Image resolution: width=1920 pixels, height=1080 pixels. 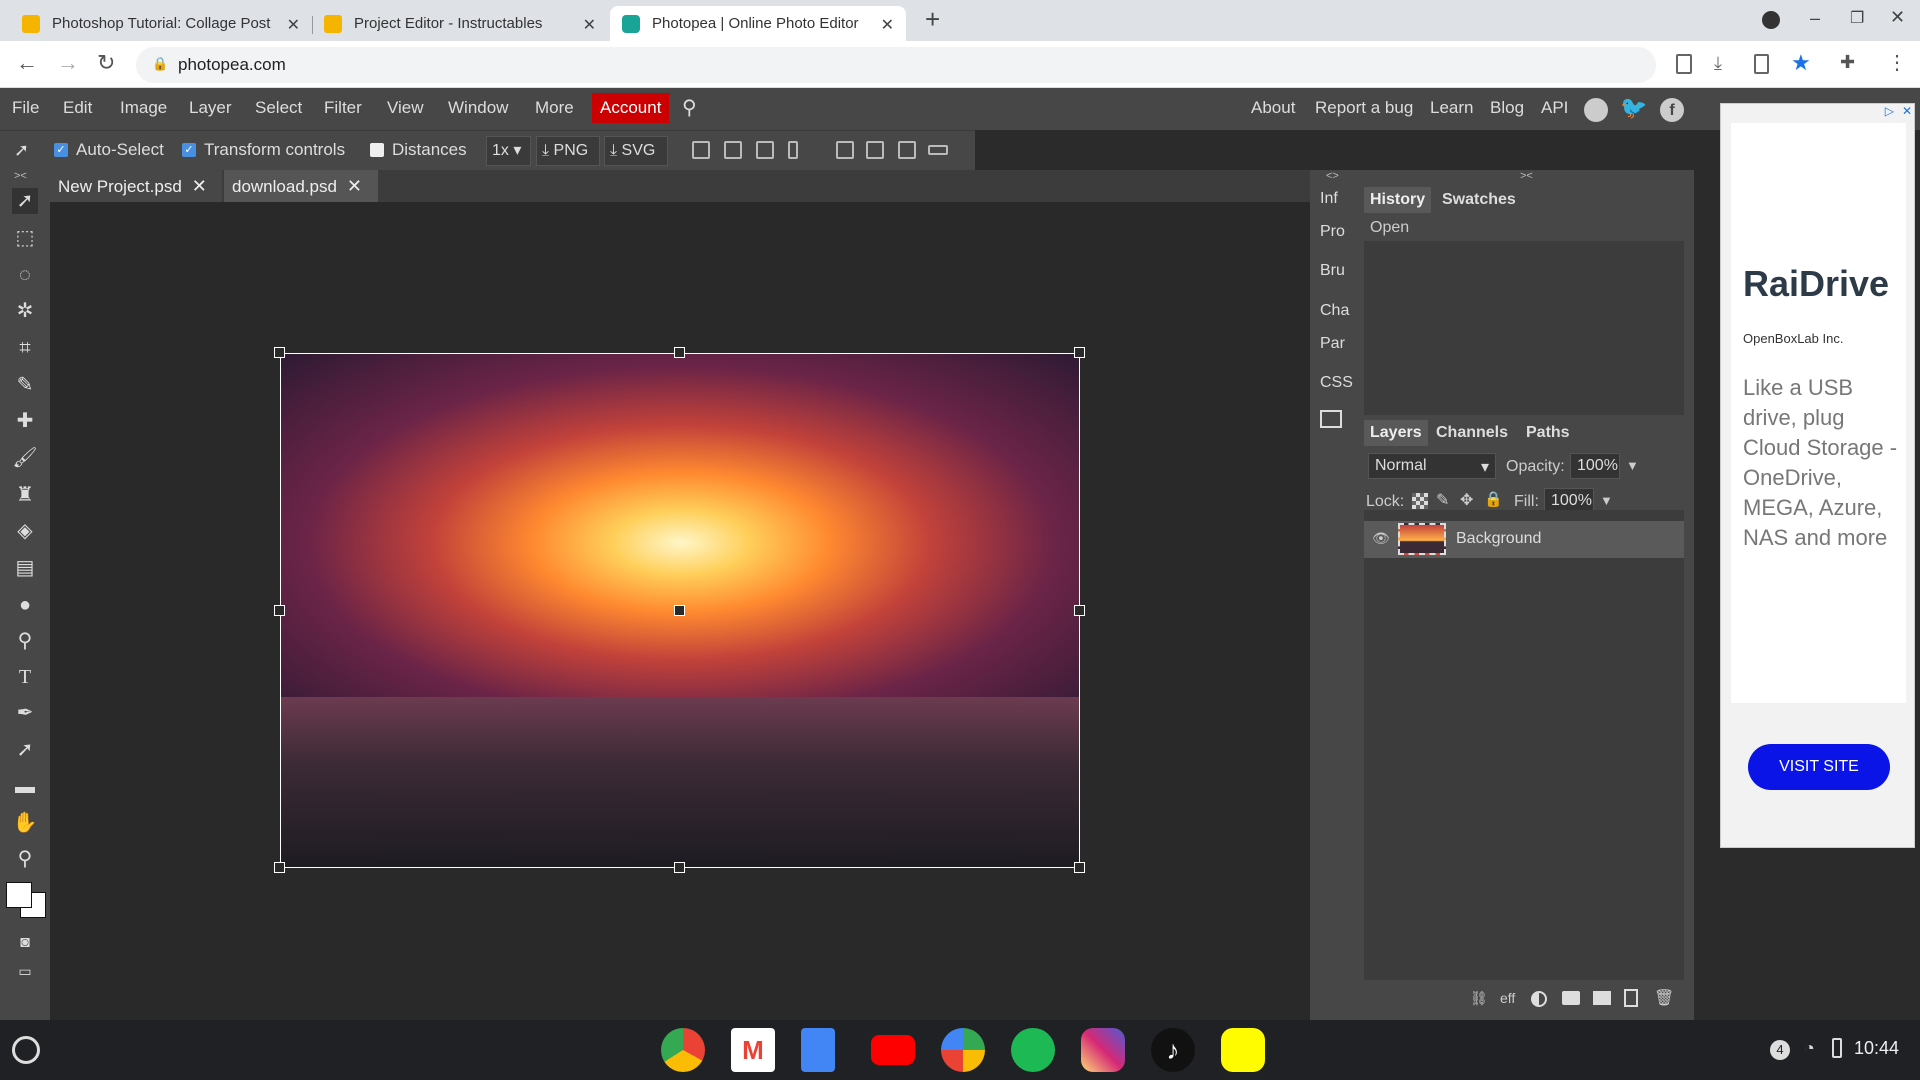 I want to click on marquee-tool-icon: ⬚, so click(x=25, y=238).